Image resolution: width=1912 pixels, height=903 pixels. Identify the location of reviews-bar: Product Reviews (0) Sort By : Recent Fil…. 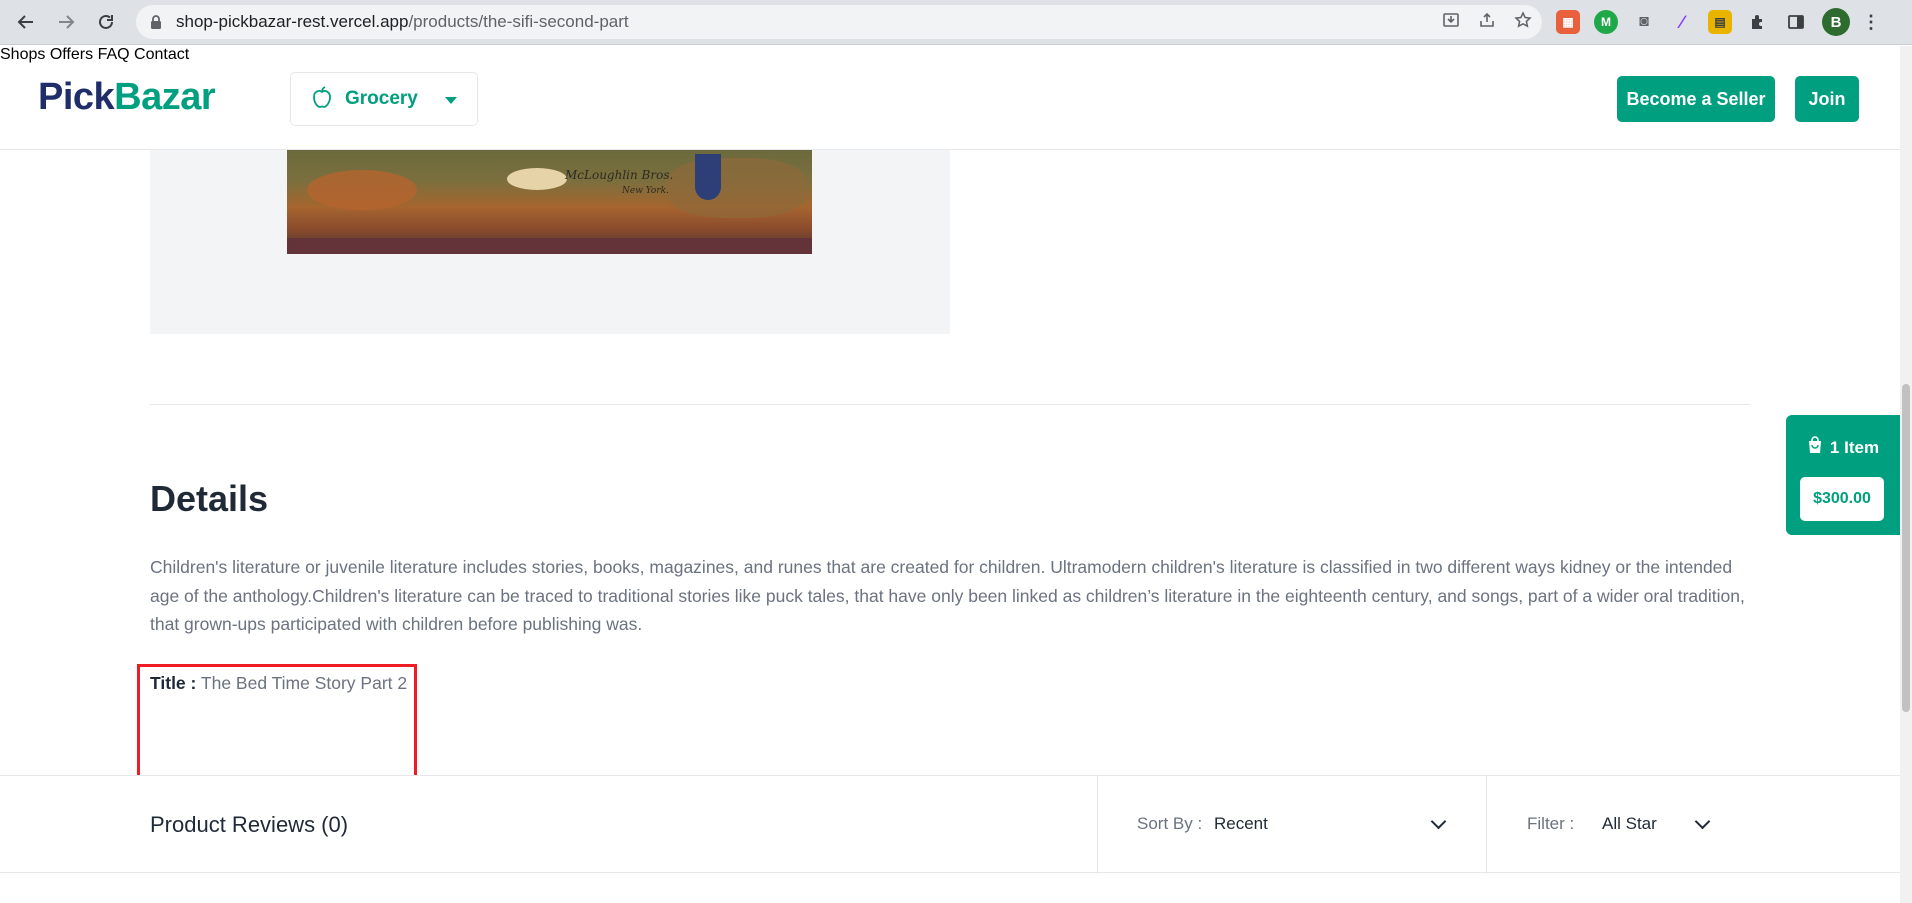
(950, 824).